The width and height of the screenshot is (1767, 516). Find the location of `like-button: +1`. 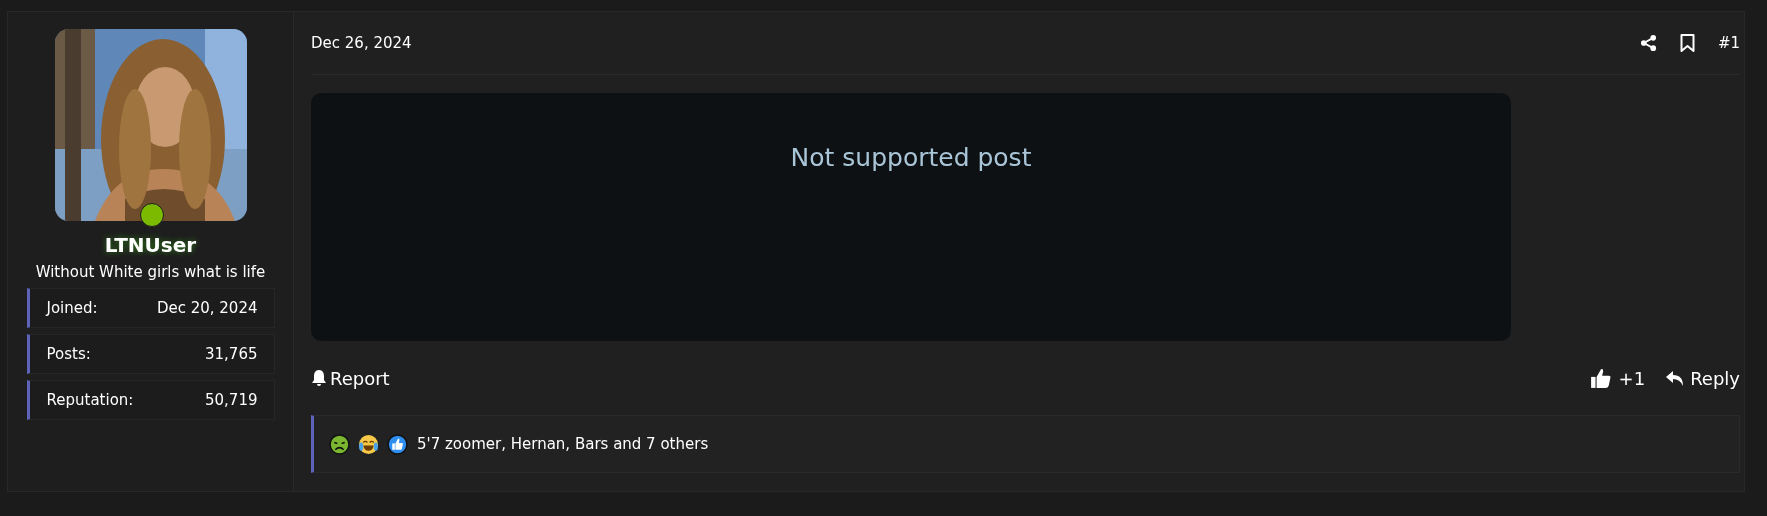

like-button: +1 is located at coordinates (1617, 378).